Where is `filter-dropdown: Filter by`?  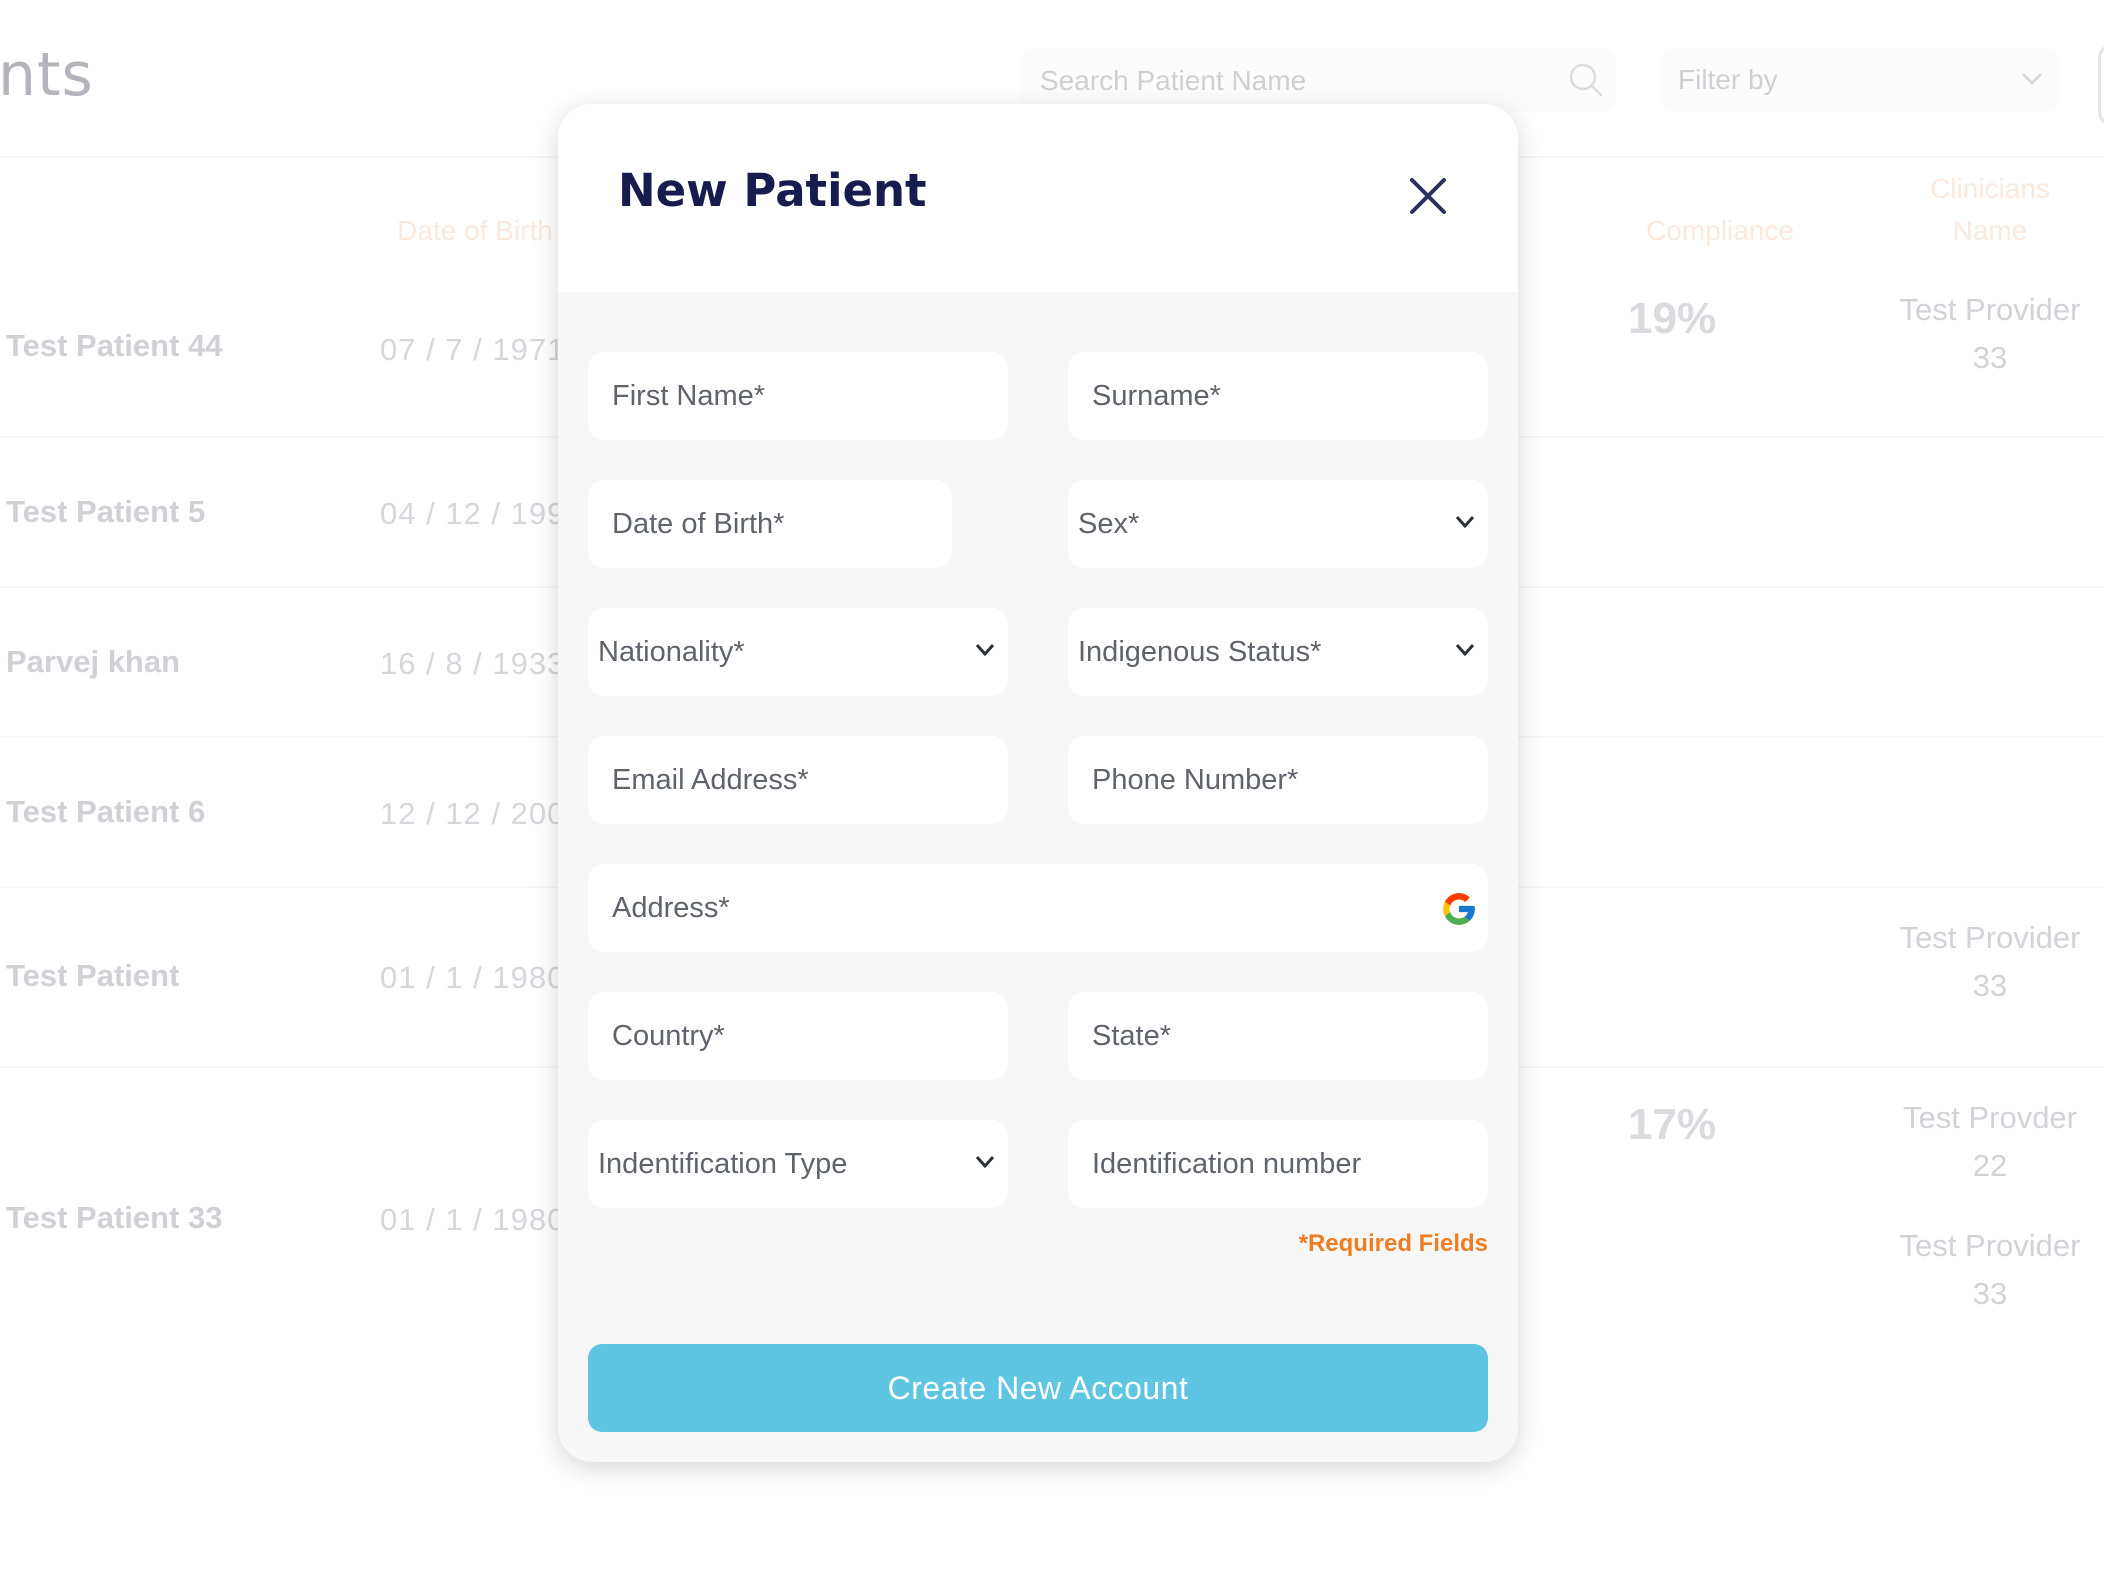
filter-dropdown: Filter by is located at coordinates (1860, 80).